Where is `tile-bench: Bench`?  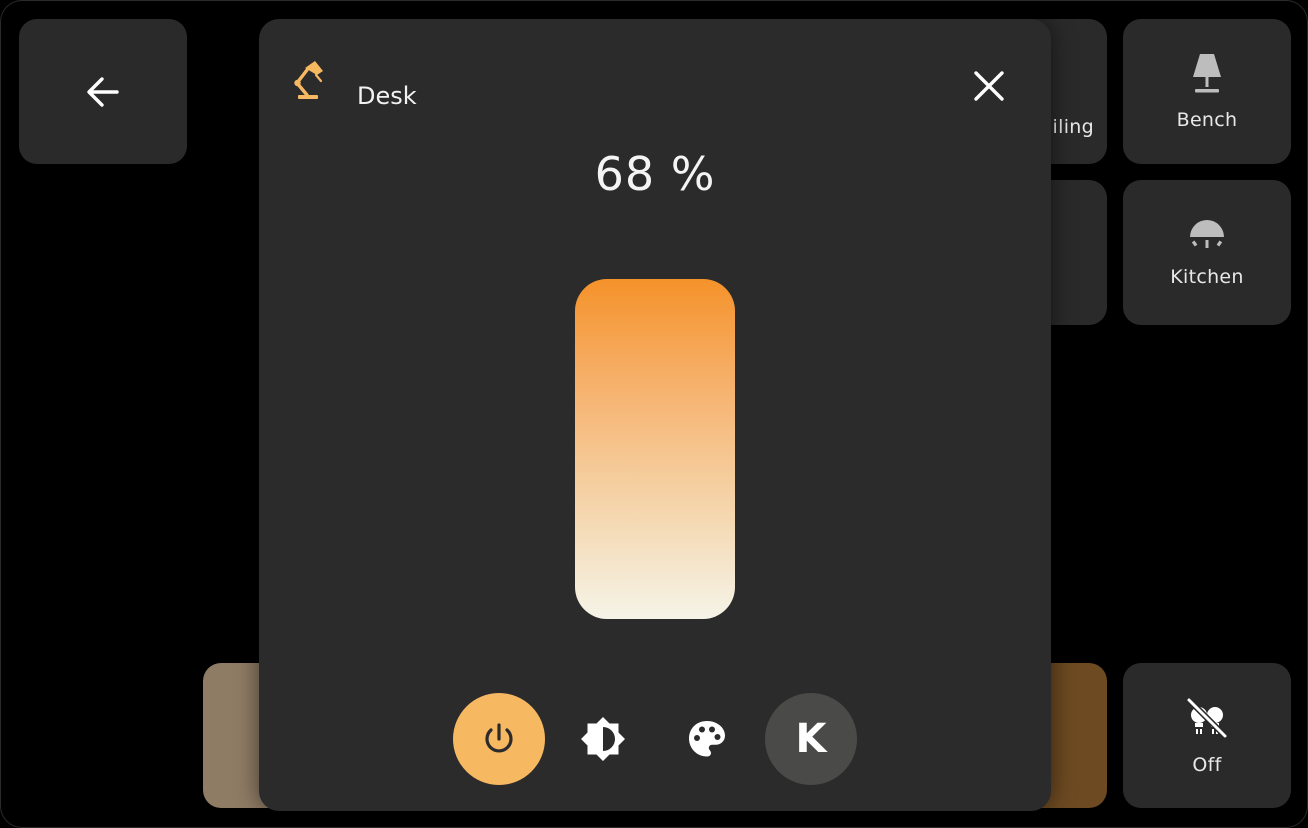
tile-bench: Bench is located at coordinates (1207, 91).